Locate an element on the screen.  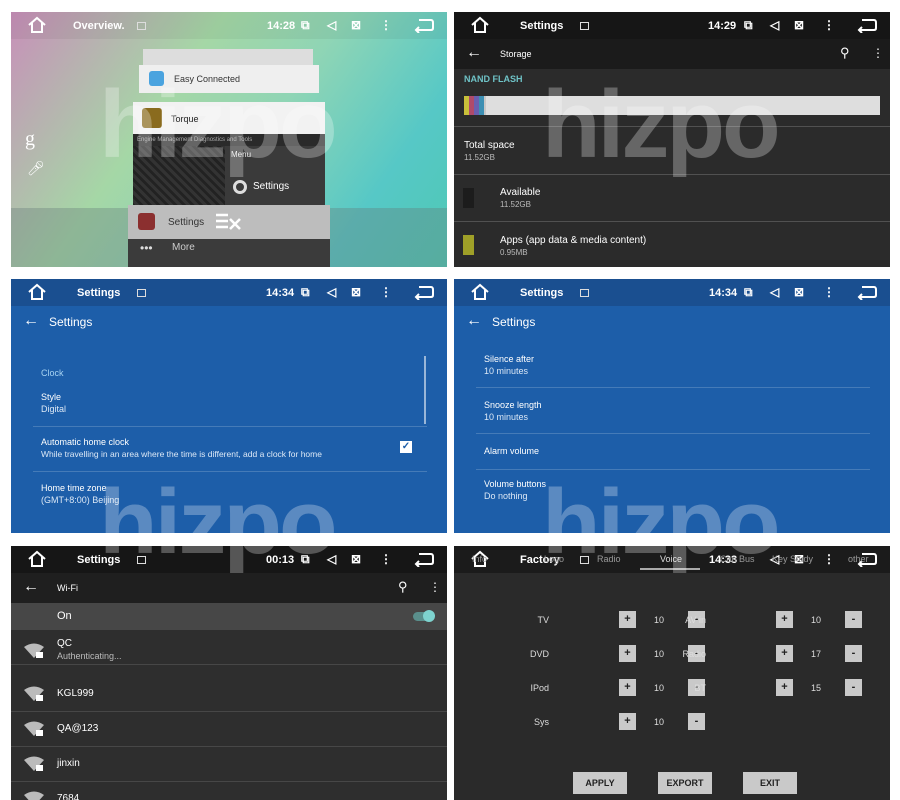
image-icon is located at coordinates (141, 560).